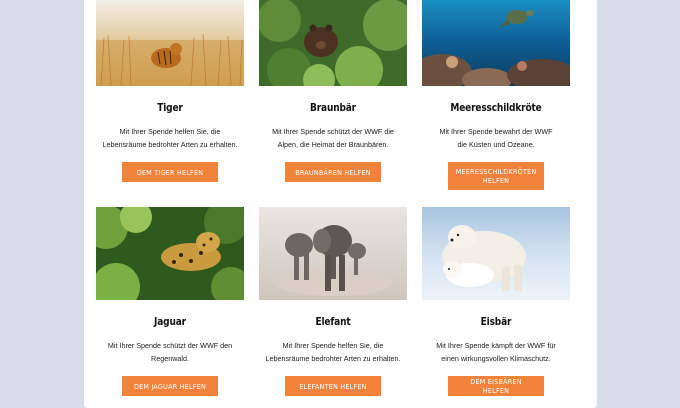  What do you see at coordinates (333, 43) in the screenshot?
I see `brown-bear-photo` at bounding box center [333, 43].